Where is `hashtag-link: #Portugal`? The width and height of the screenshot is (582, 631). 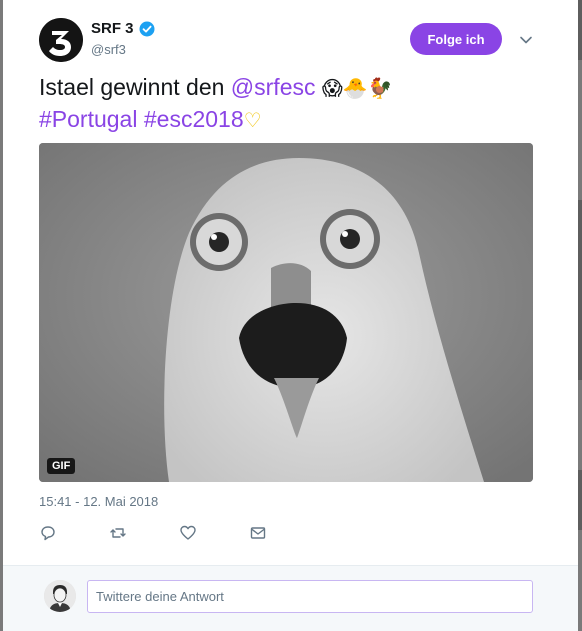 hashtag-link: #Portugal is located at coordinates (88, 119).